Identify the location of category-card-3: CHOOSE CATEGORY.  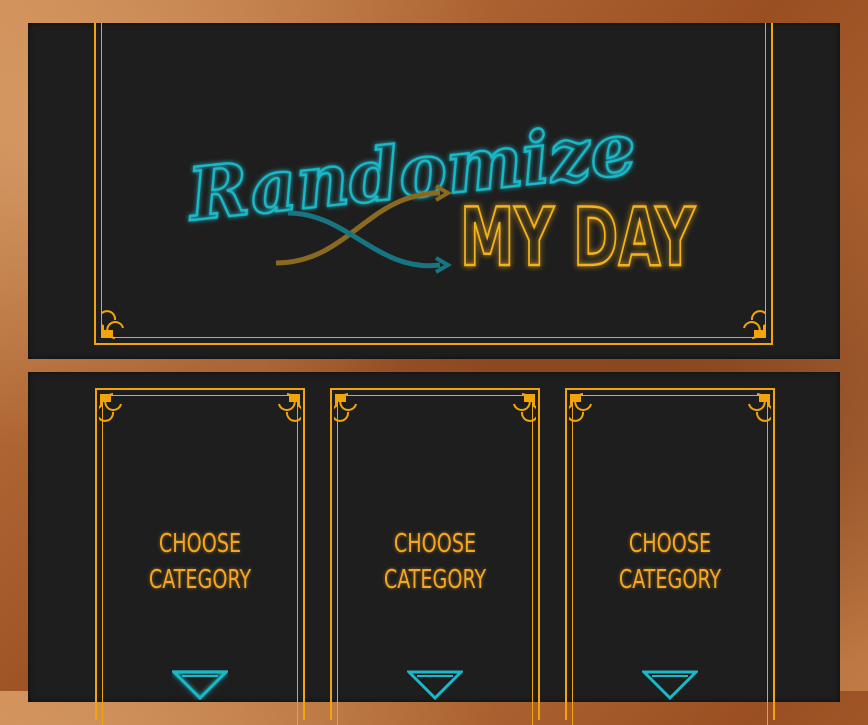
(670, 556).